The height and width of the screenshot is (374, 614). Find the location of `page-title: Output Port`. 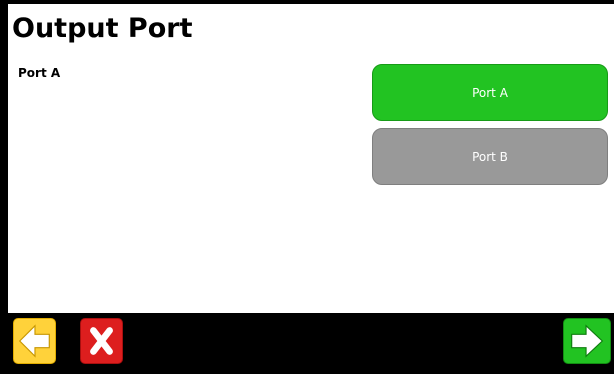

page-title: Output Port is located at coordinates (102, 28).